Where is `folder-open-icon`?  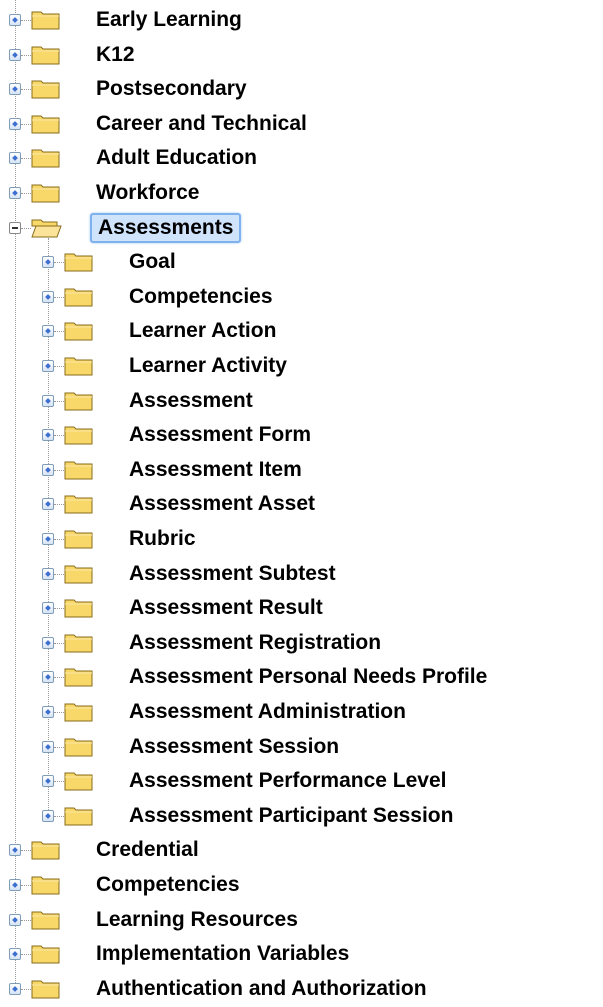 folder-open-icon is located at coordinates (46, 228).